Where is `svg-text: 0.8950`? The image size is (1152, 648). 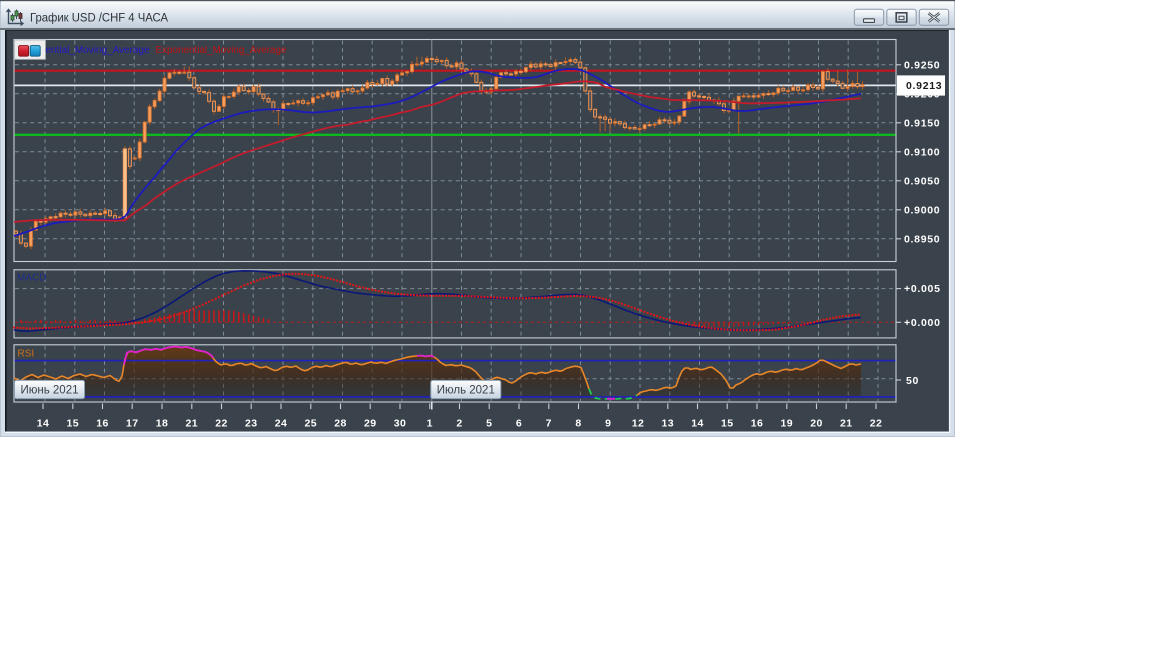
svg-text: 0.8950 is located at coordinates (922, 239).